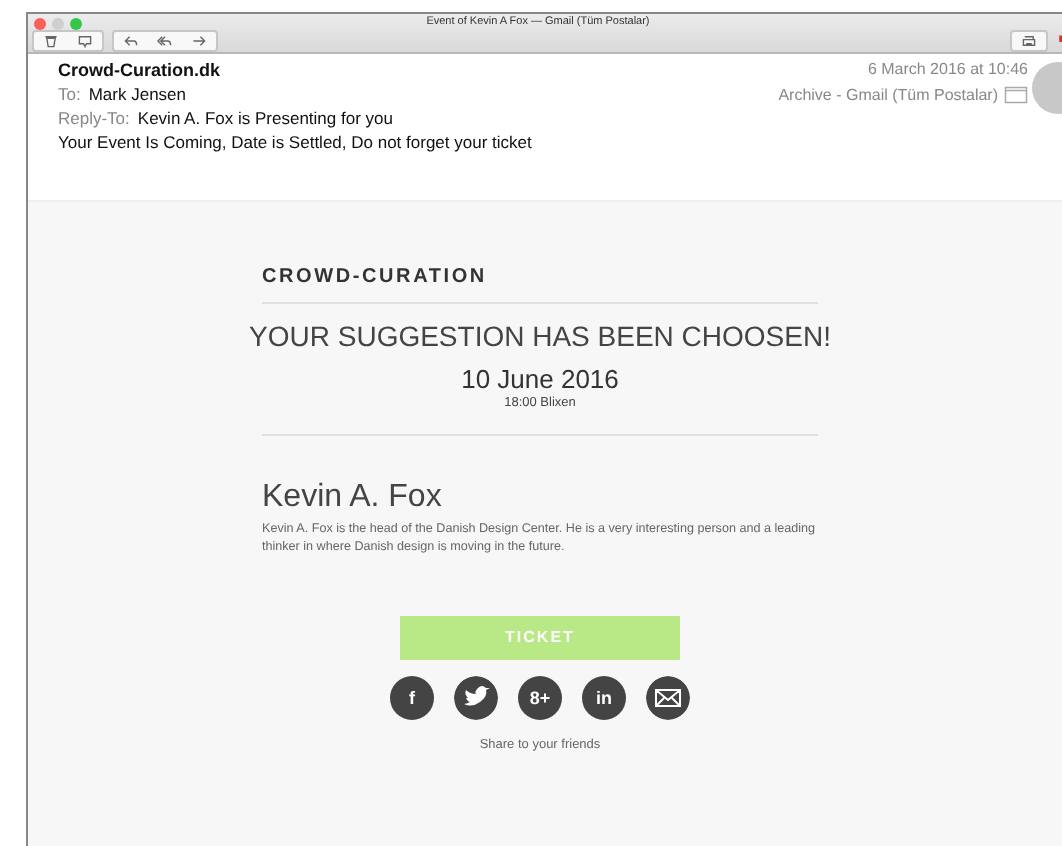 The width and height of the screenshot is (1062, 846). I want to click on headline: YOUR SUGGESTION HAS BEEN CHOOSEN!, so click(540, 336).